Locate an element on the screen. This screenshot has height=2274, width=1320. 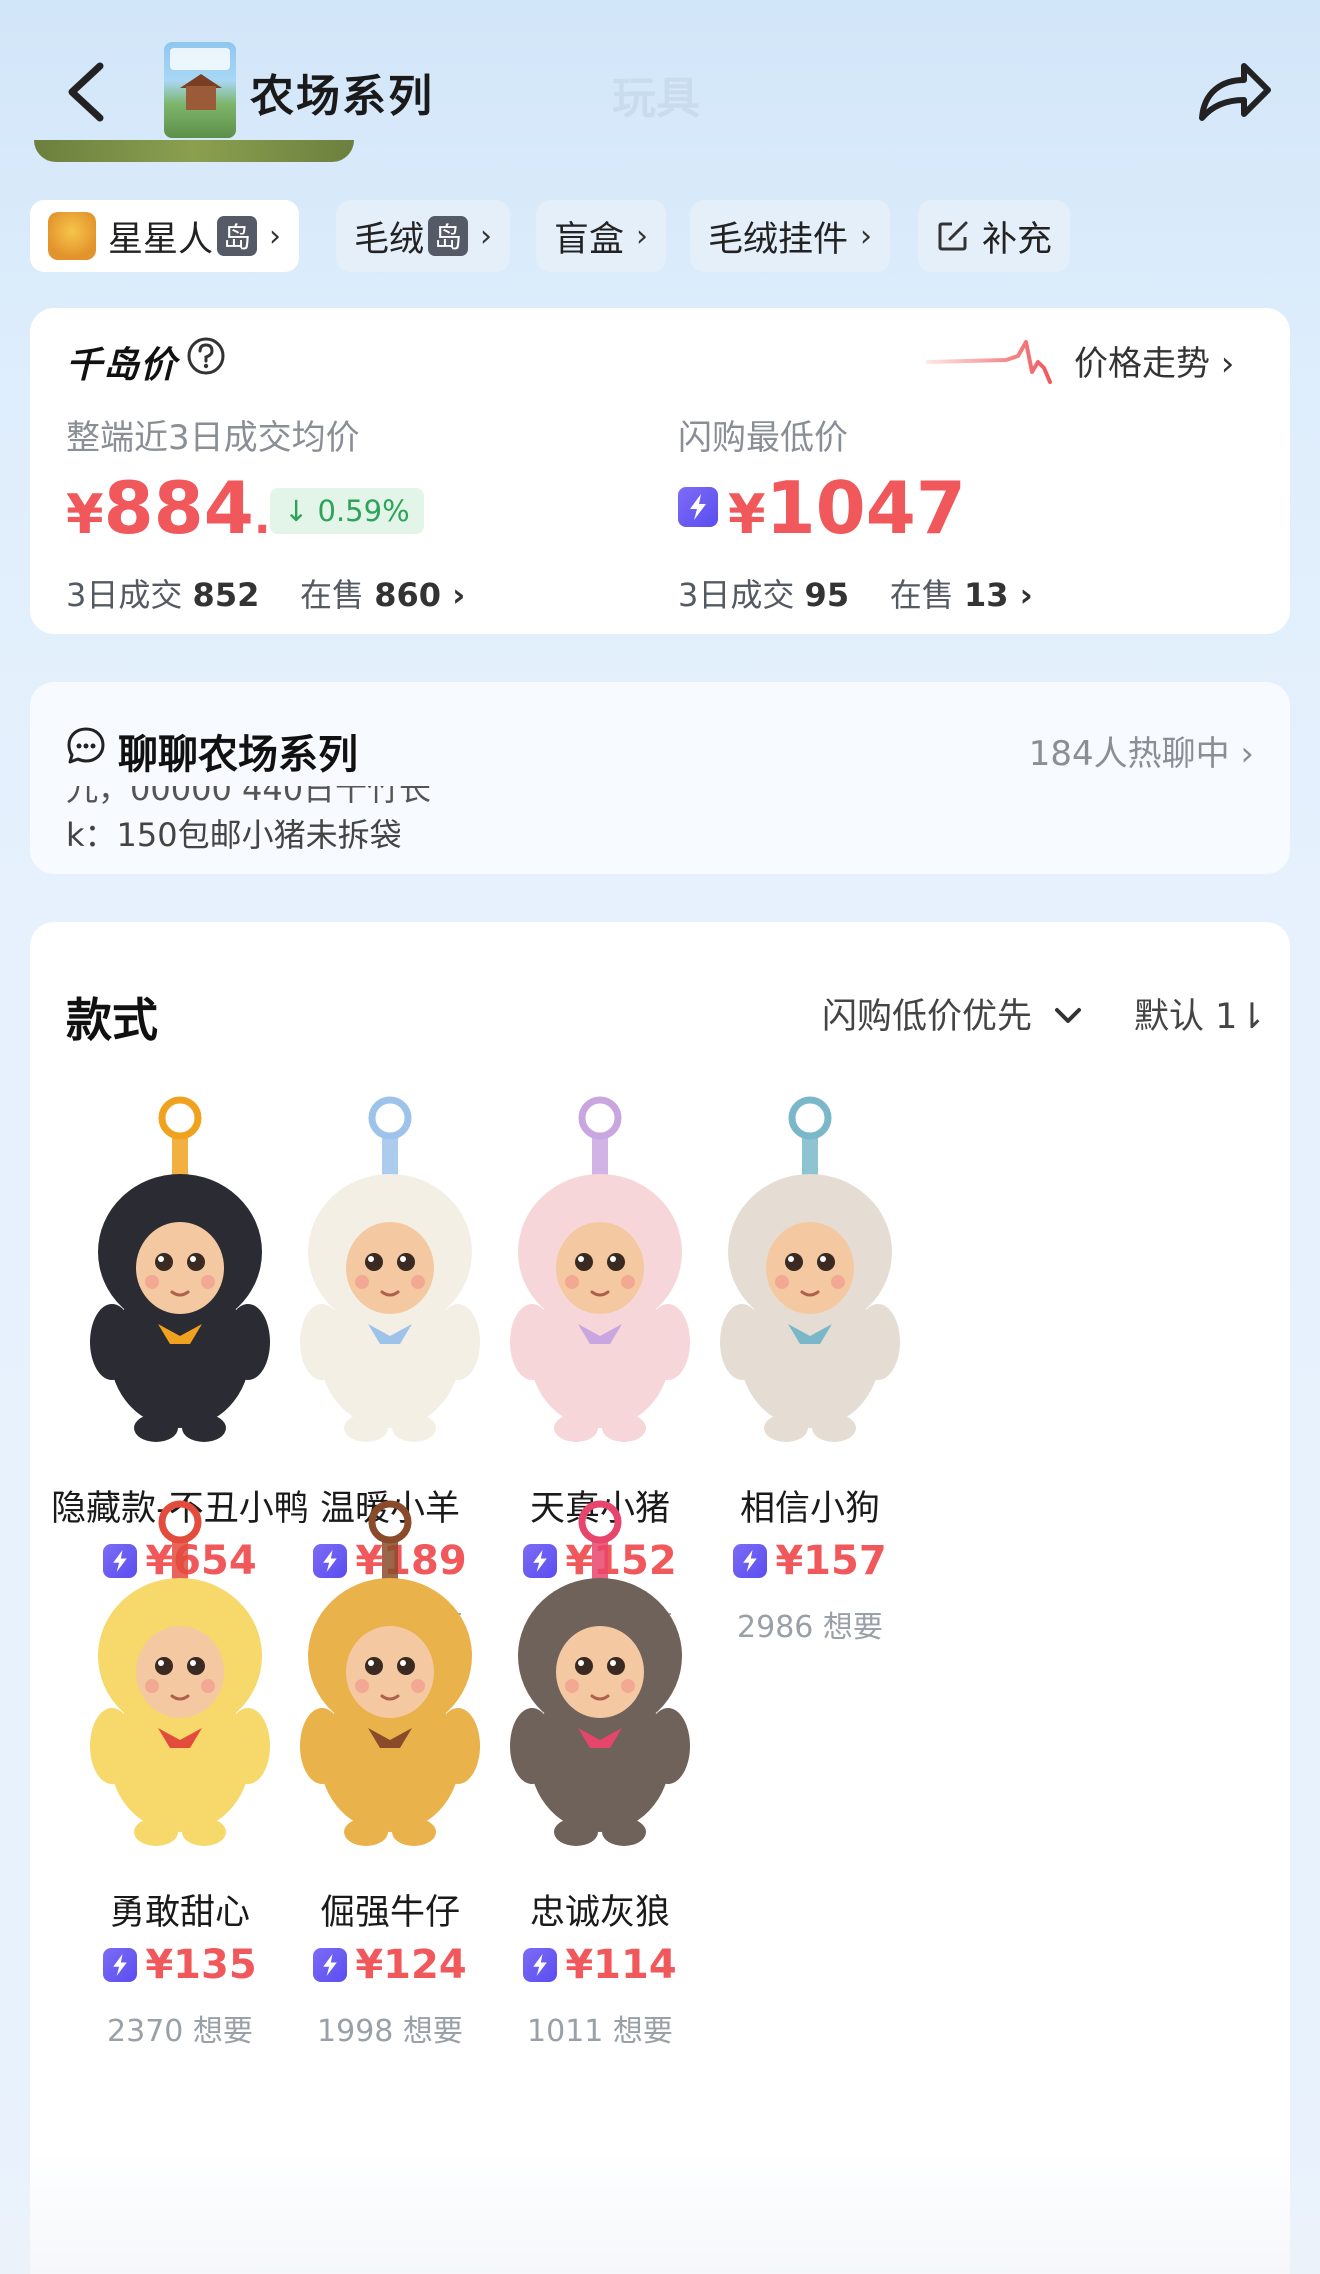
chip-plush-pendant: 毛绒挂件 › is located at coordinates (790, 236).